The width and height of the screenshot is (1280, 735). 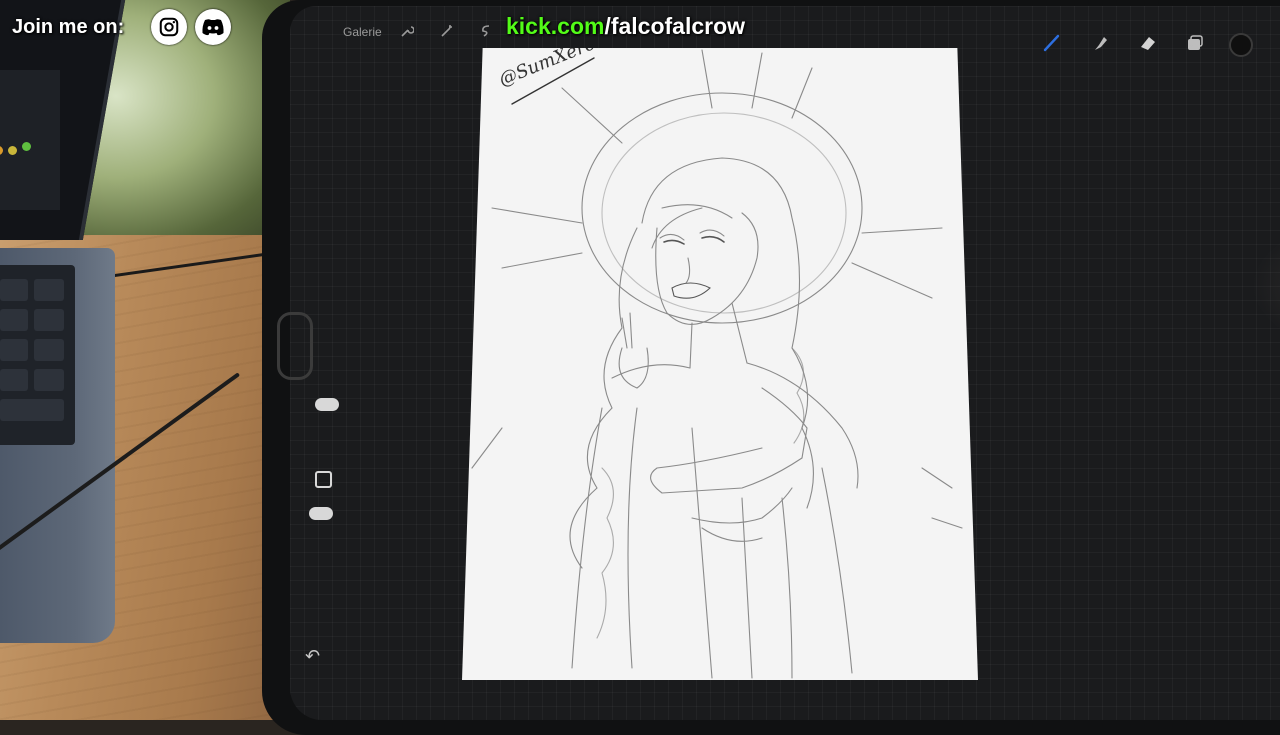 What do you see at coordinates (555, 26) in the screenshot?
I see `kick-domain: kick.com` at bounding box center [555, 26].